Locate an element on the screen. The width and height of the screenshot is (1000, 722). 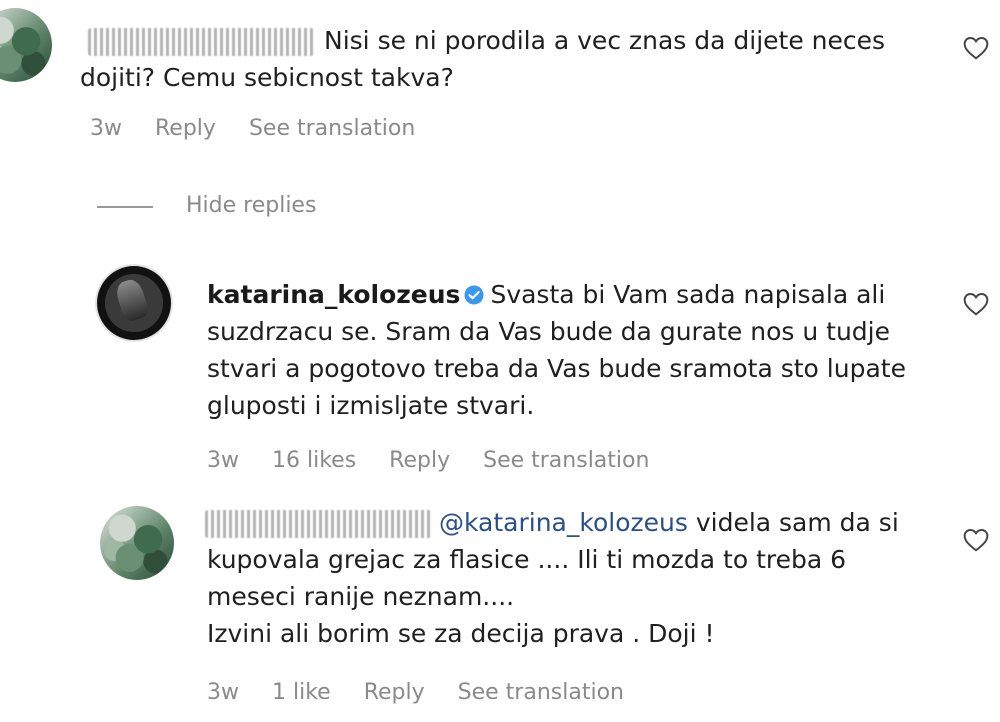
hide-replies-button: Hide replies is located at coordinates (251, 205).